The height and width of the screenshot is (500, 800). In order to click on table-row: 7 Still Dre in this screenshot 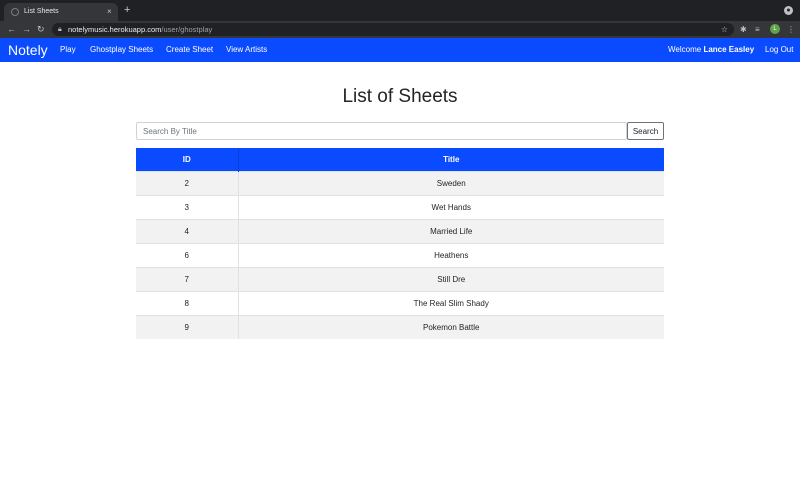, I will do `click(400, 279)`.